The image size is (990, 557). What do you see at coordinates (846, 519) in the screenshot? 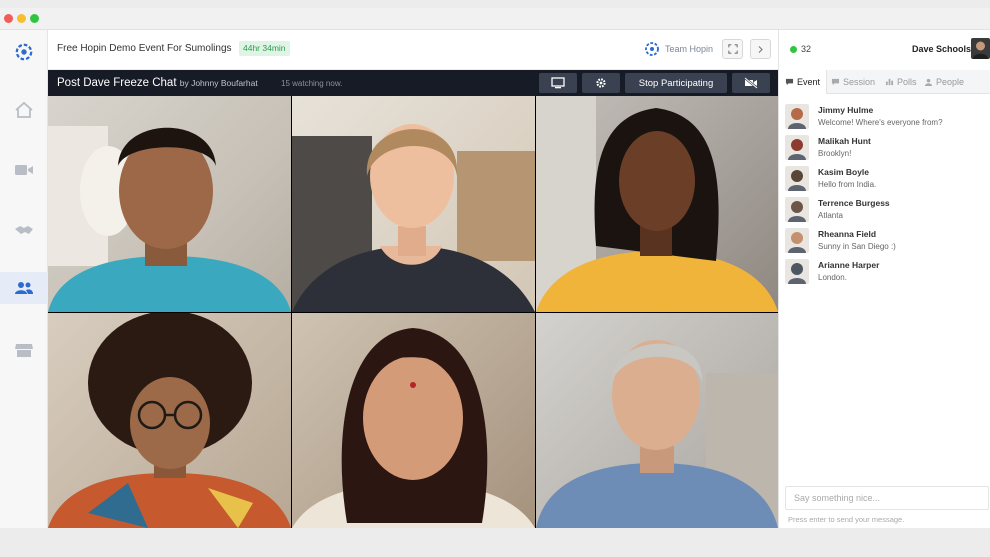
I see `chat-hint: Press enter to send your message.` at bounding box center [846, 519].